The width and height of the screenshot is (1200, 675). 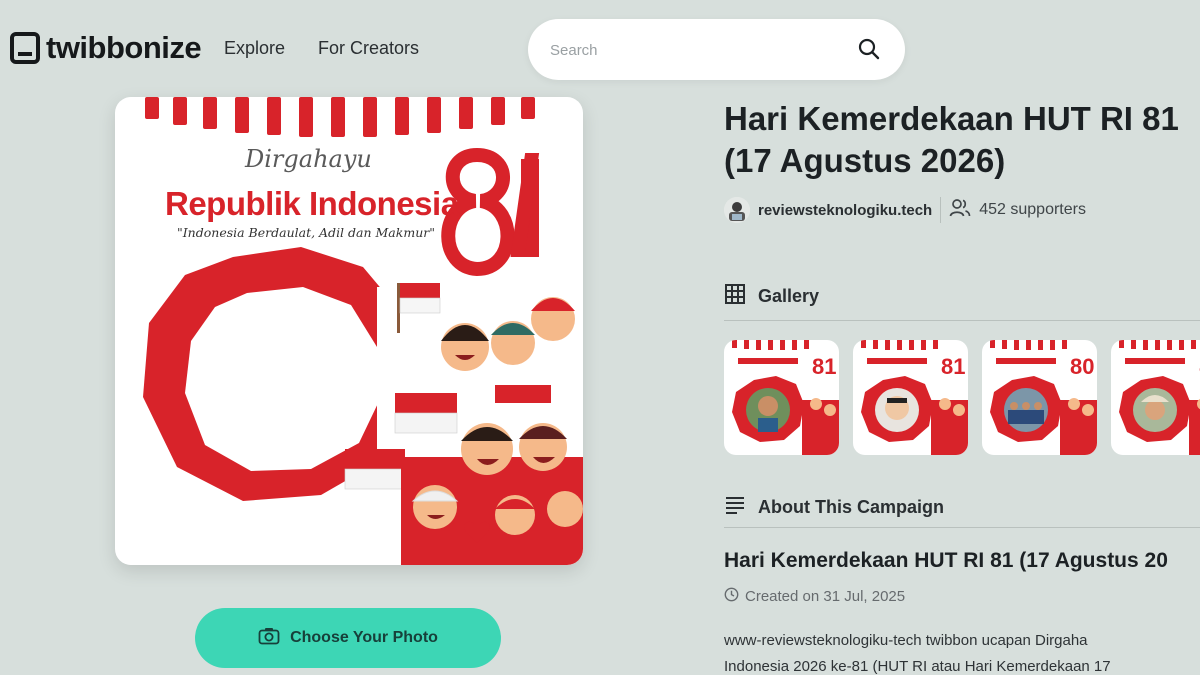 I want to click on gallery-thumbnail: 80, so click(x=1039, y=397).